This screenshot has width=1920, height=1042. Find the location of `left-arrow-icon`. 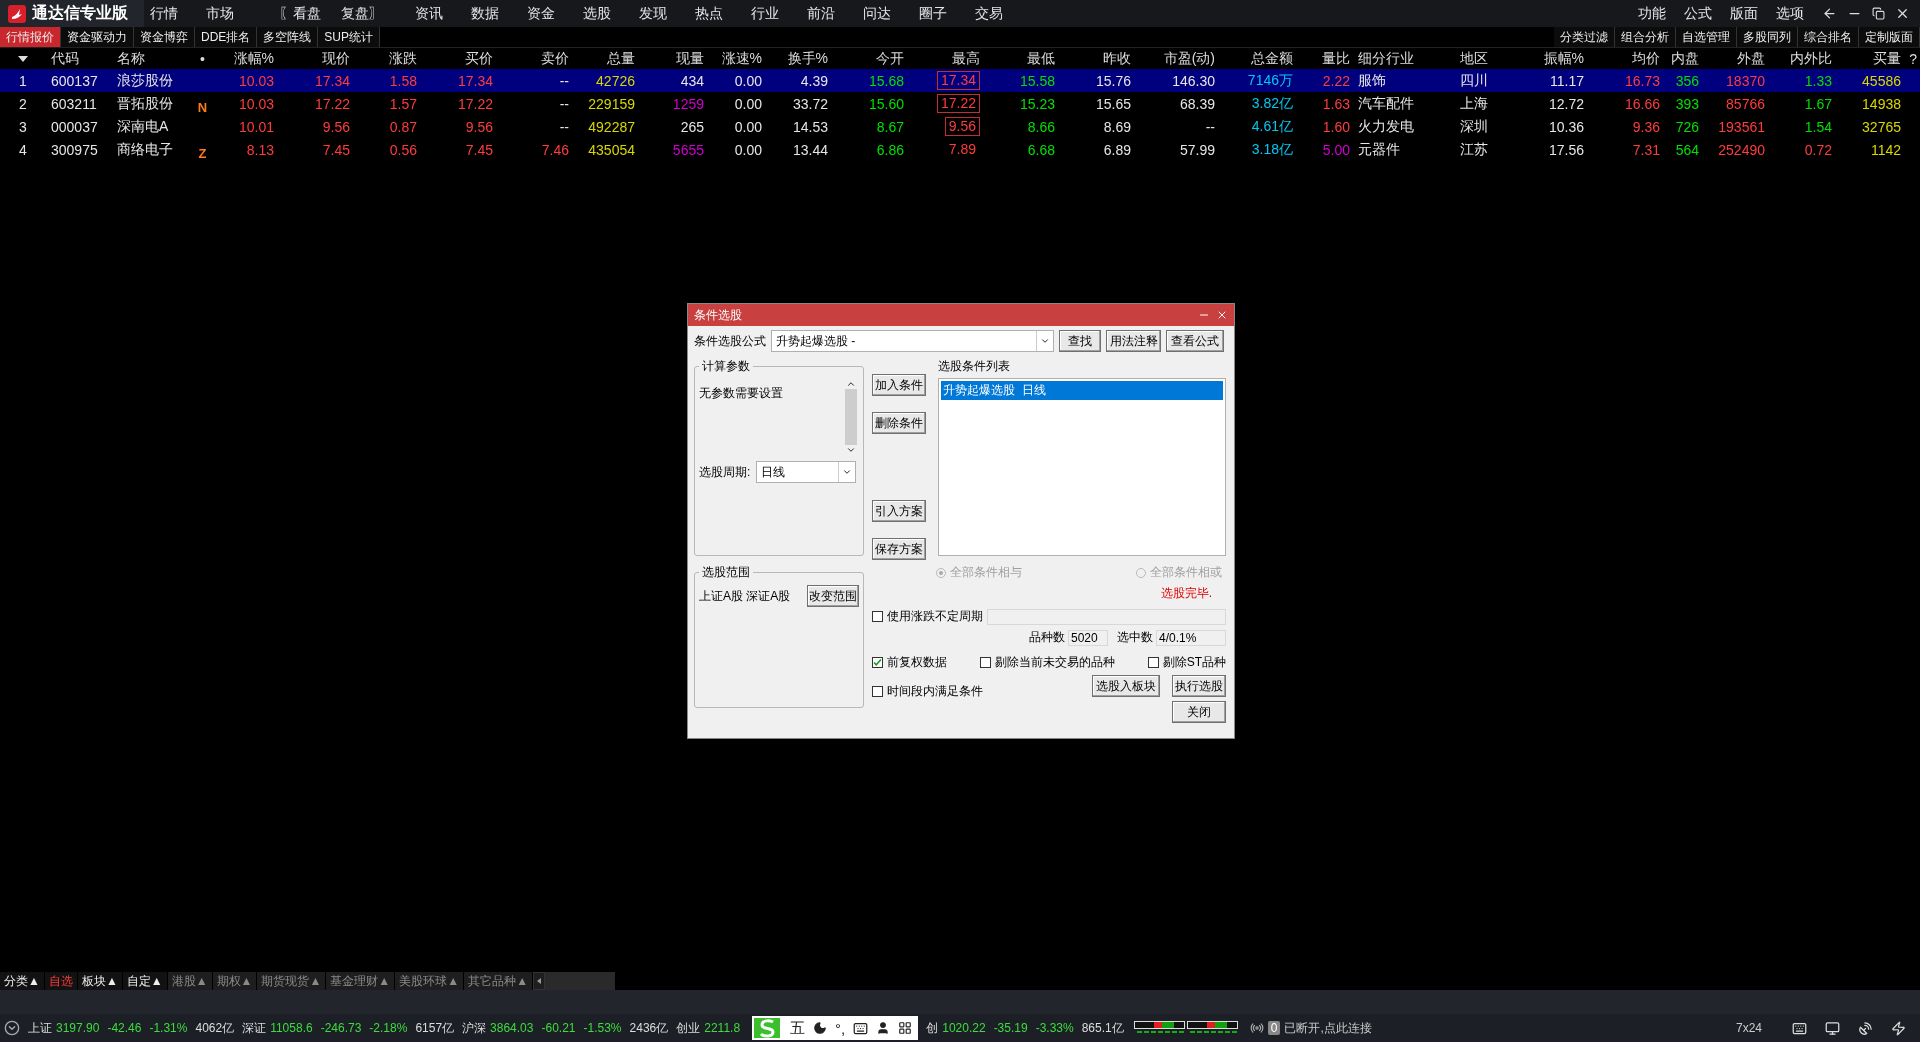

left-arrow-icon is located at coordinates (539, 981).